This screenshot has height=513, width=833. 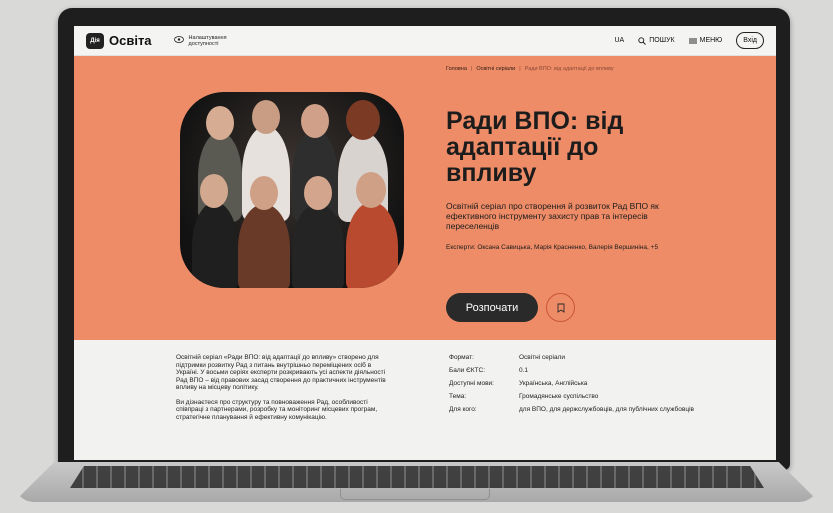 I want to click on meta-row: Тема: Громадянське суспільство, so click(x=574, y=397).